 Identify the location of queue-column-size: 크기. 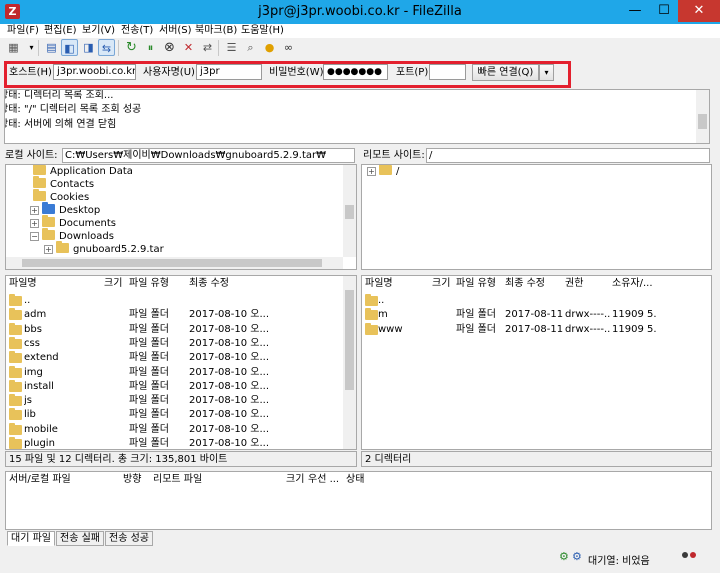
(295, 480).